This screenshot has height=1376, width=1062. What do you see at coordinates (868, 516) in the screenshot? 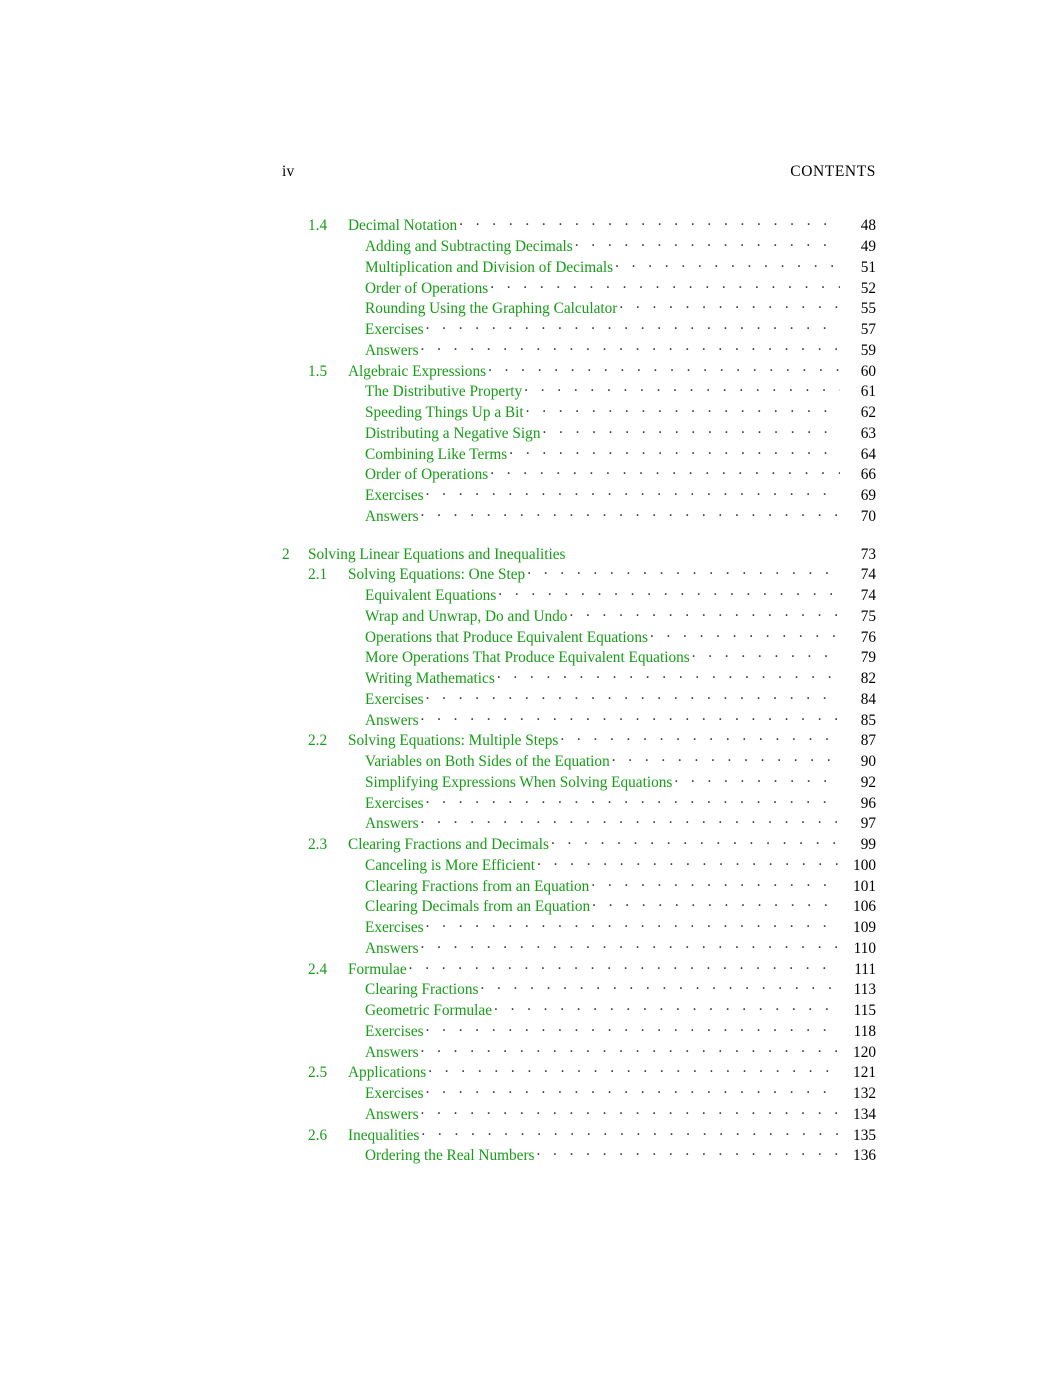
I see `toc-entry-page-number: 70` at bounding box center [868, 516].